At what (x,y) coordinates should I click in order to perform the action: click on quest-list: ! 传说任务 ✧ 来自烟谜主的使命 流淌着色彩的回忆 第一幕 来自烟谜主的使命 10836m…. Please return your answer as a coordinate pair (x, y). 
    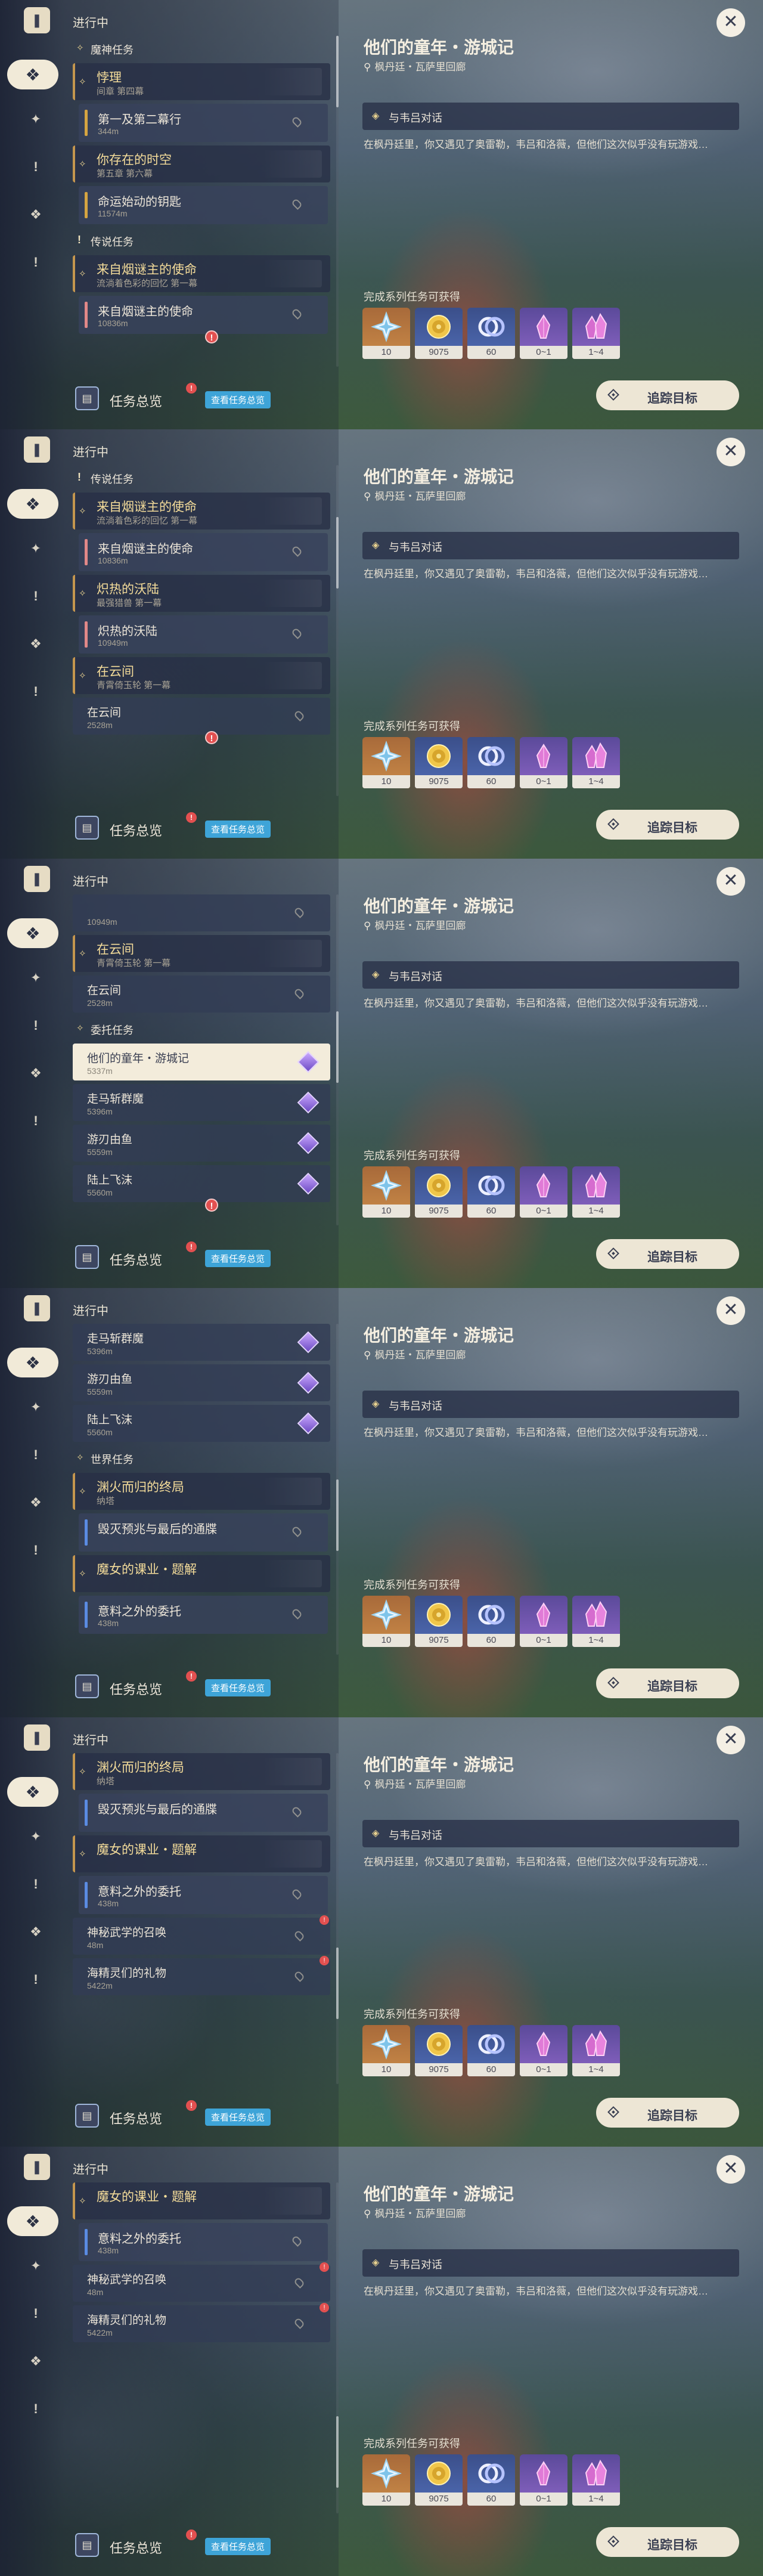
    Looking at the image, I should click on (204, 631).